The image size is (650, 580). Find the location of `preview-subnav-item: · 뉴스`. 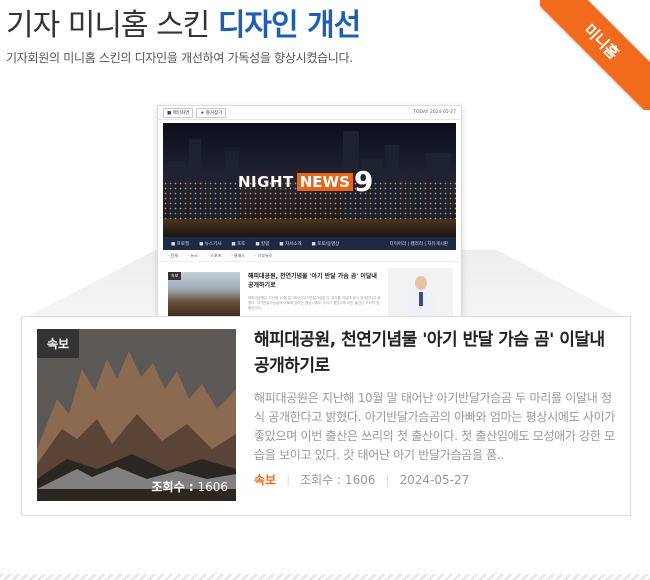

preview-subnav-item: · 뉴스 is located at coordinates (193, 256).